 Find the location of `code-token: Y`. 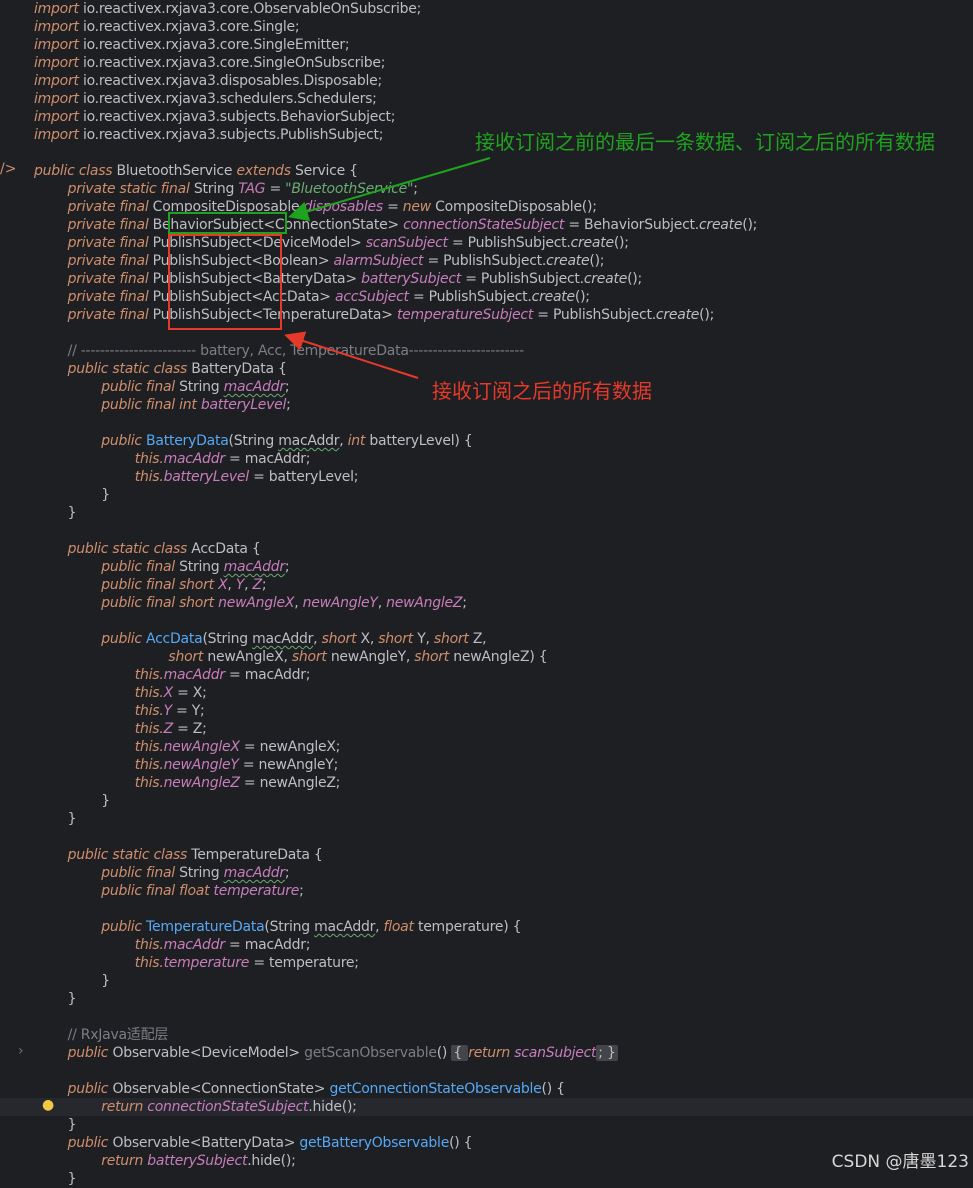

code-token: Y is located at coordinates (168, 711).